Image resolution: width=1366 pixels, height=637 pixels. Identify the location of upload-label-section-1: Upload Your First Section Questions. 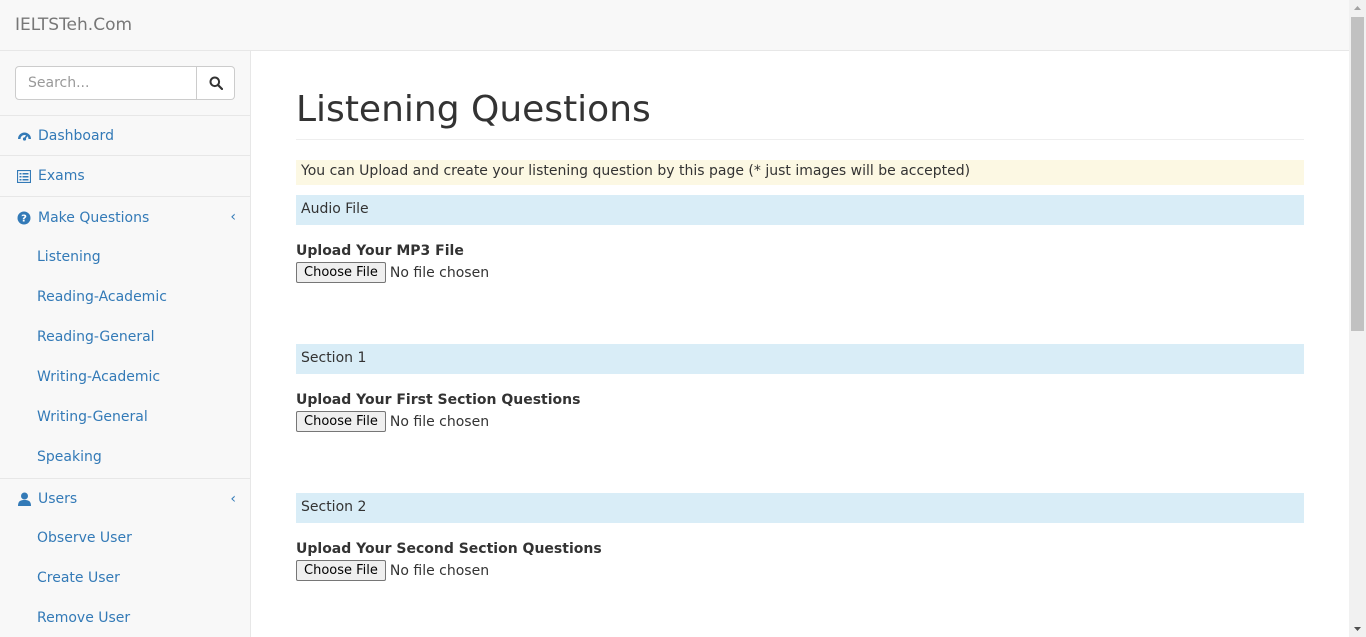
(438, 400).